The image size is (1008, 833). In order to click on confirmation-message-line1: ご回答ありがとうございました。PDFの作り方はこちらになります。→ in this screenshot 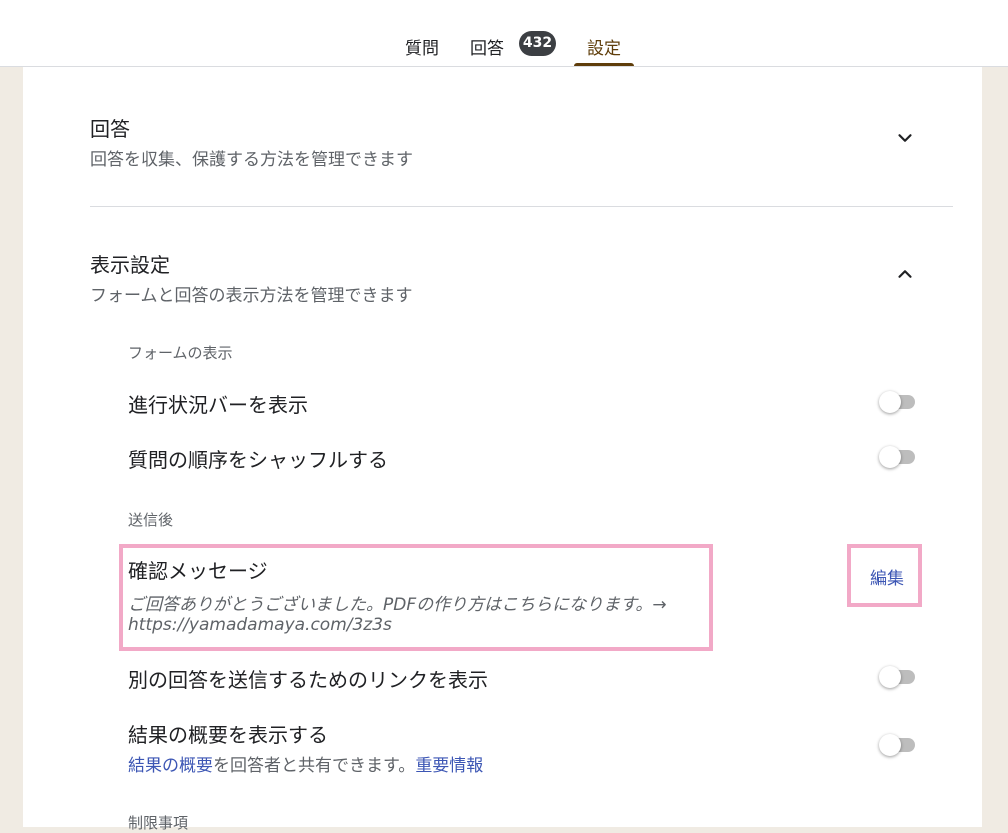, I will do `click(397, 605)`.